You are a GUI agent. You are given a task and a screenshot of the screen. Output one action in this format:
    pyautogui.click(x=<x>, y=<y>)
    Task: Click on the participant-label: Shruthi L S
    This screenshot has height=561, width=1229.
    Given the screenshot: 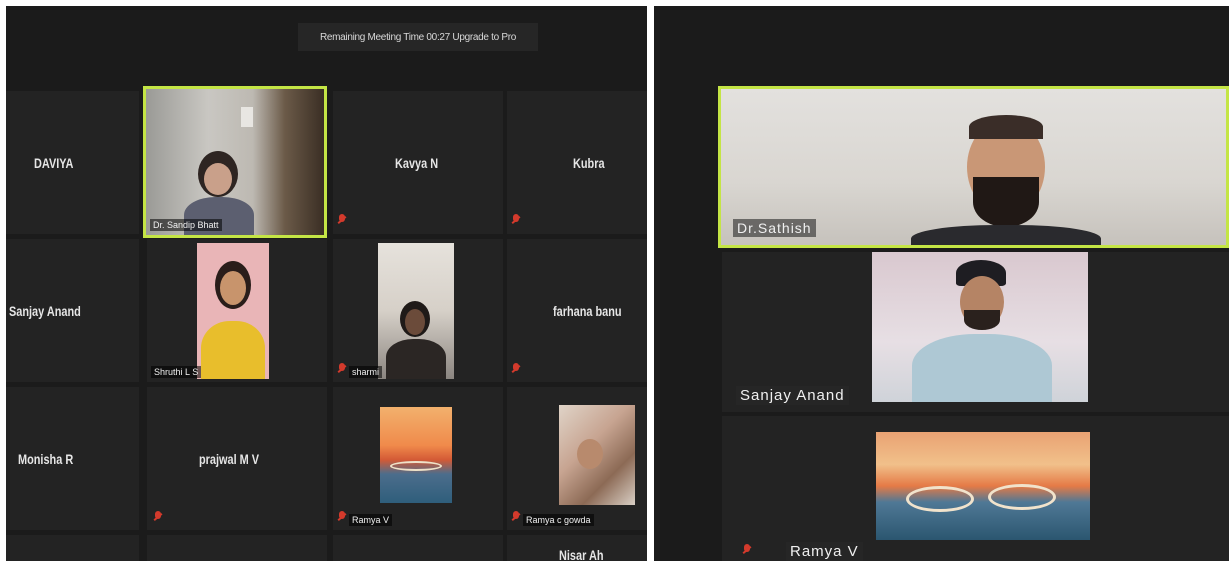 What is the action you would take?
    pyautogui.click(x=176, y=372)
    